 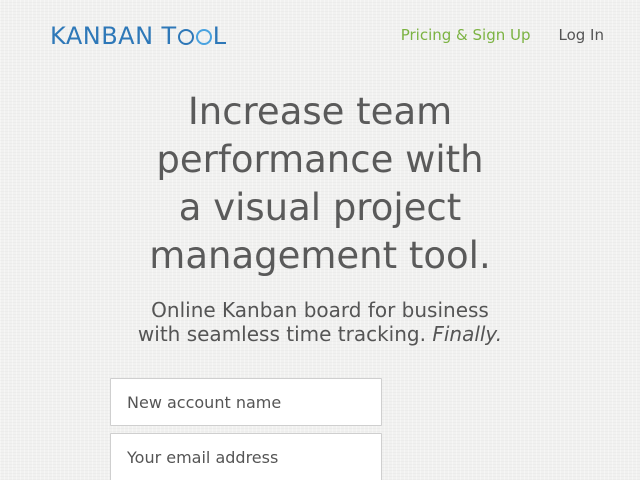 What do you see at coordinates (320, 255) in the screenshot?
I see `hero-headline-line: management tool.` at bounding box center [320, 255].